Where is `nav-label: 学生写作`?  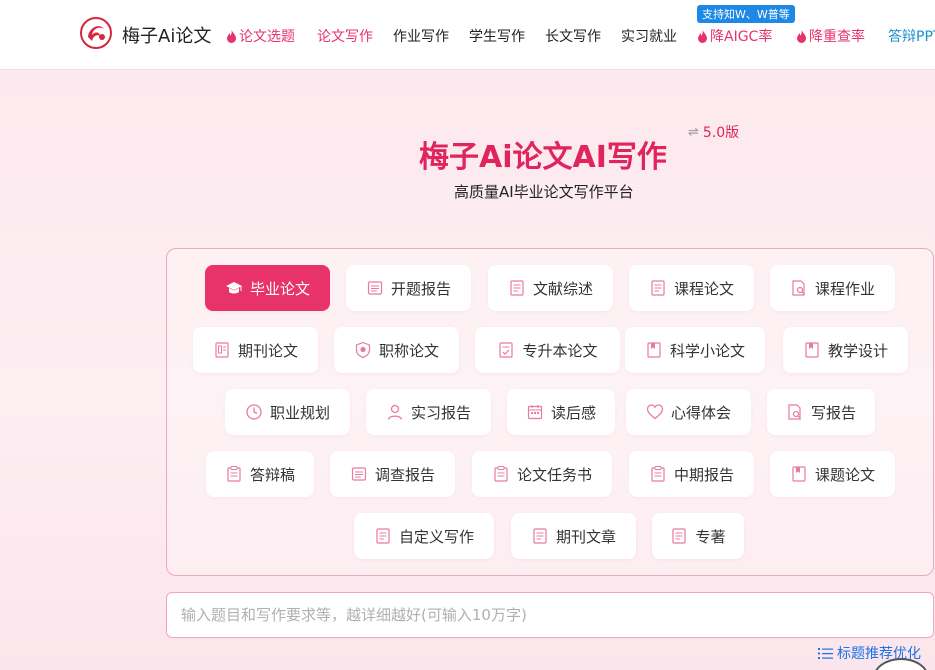
nav-label: 学生写作 is located at coordinates (497, 37).